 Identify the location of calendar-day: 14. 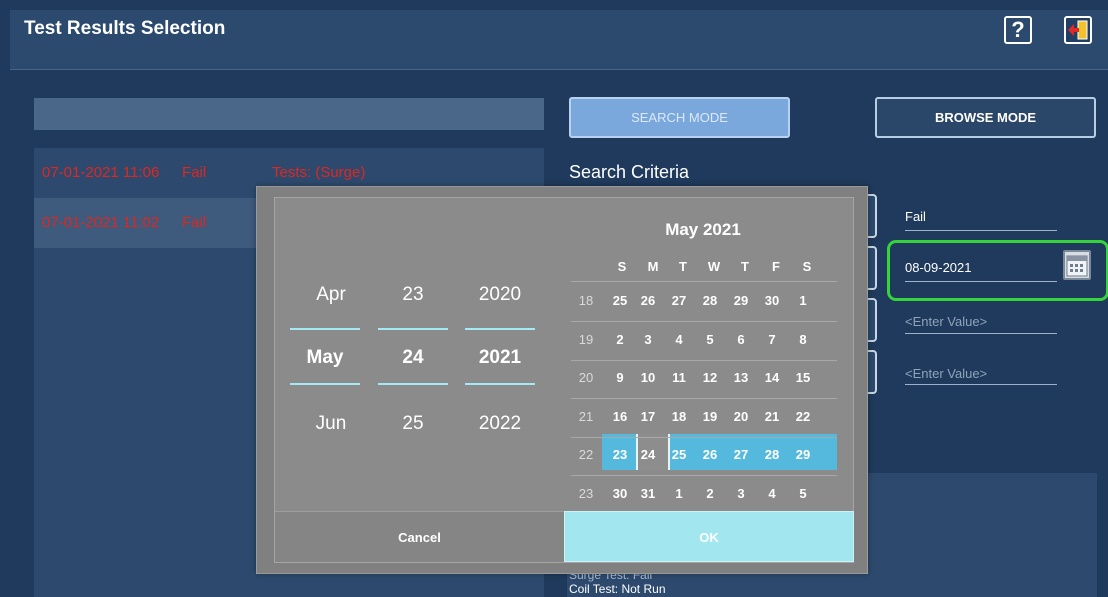
(772, 377).